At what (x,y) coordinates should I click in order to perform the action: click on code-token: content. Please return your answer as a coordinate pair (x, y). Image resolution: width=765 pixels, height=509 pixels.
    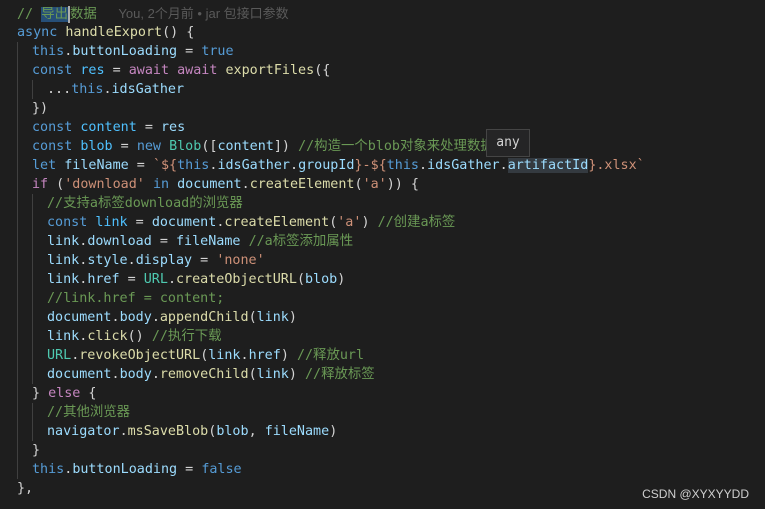
    Looking at the image, I should click on (245, 146).